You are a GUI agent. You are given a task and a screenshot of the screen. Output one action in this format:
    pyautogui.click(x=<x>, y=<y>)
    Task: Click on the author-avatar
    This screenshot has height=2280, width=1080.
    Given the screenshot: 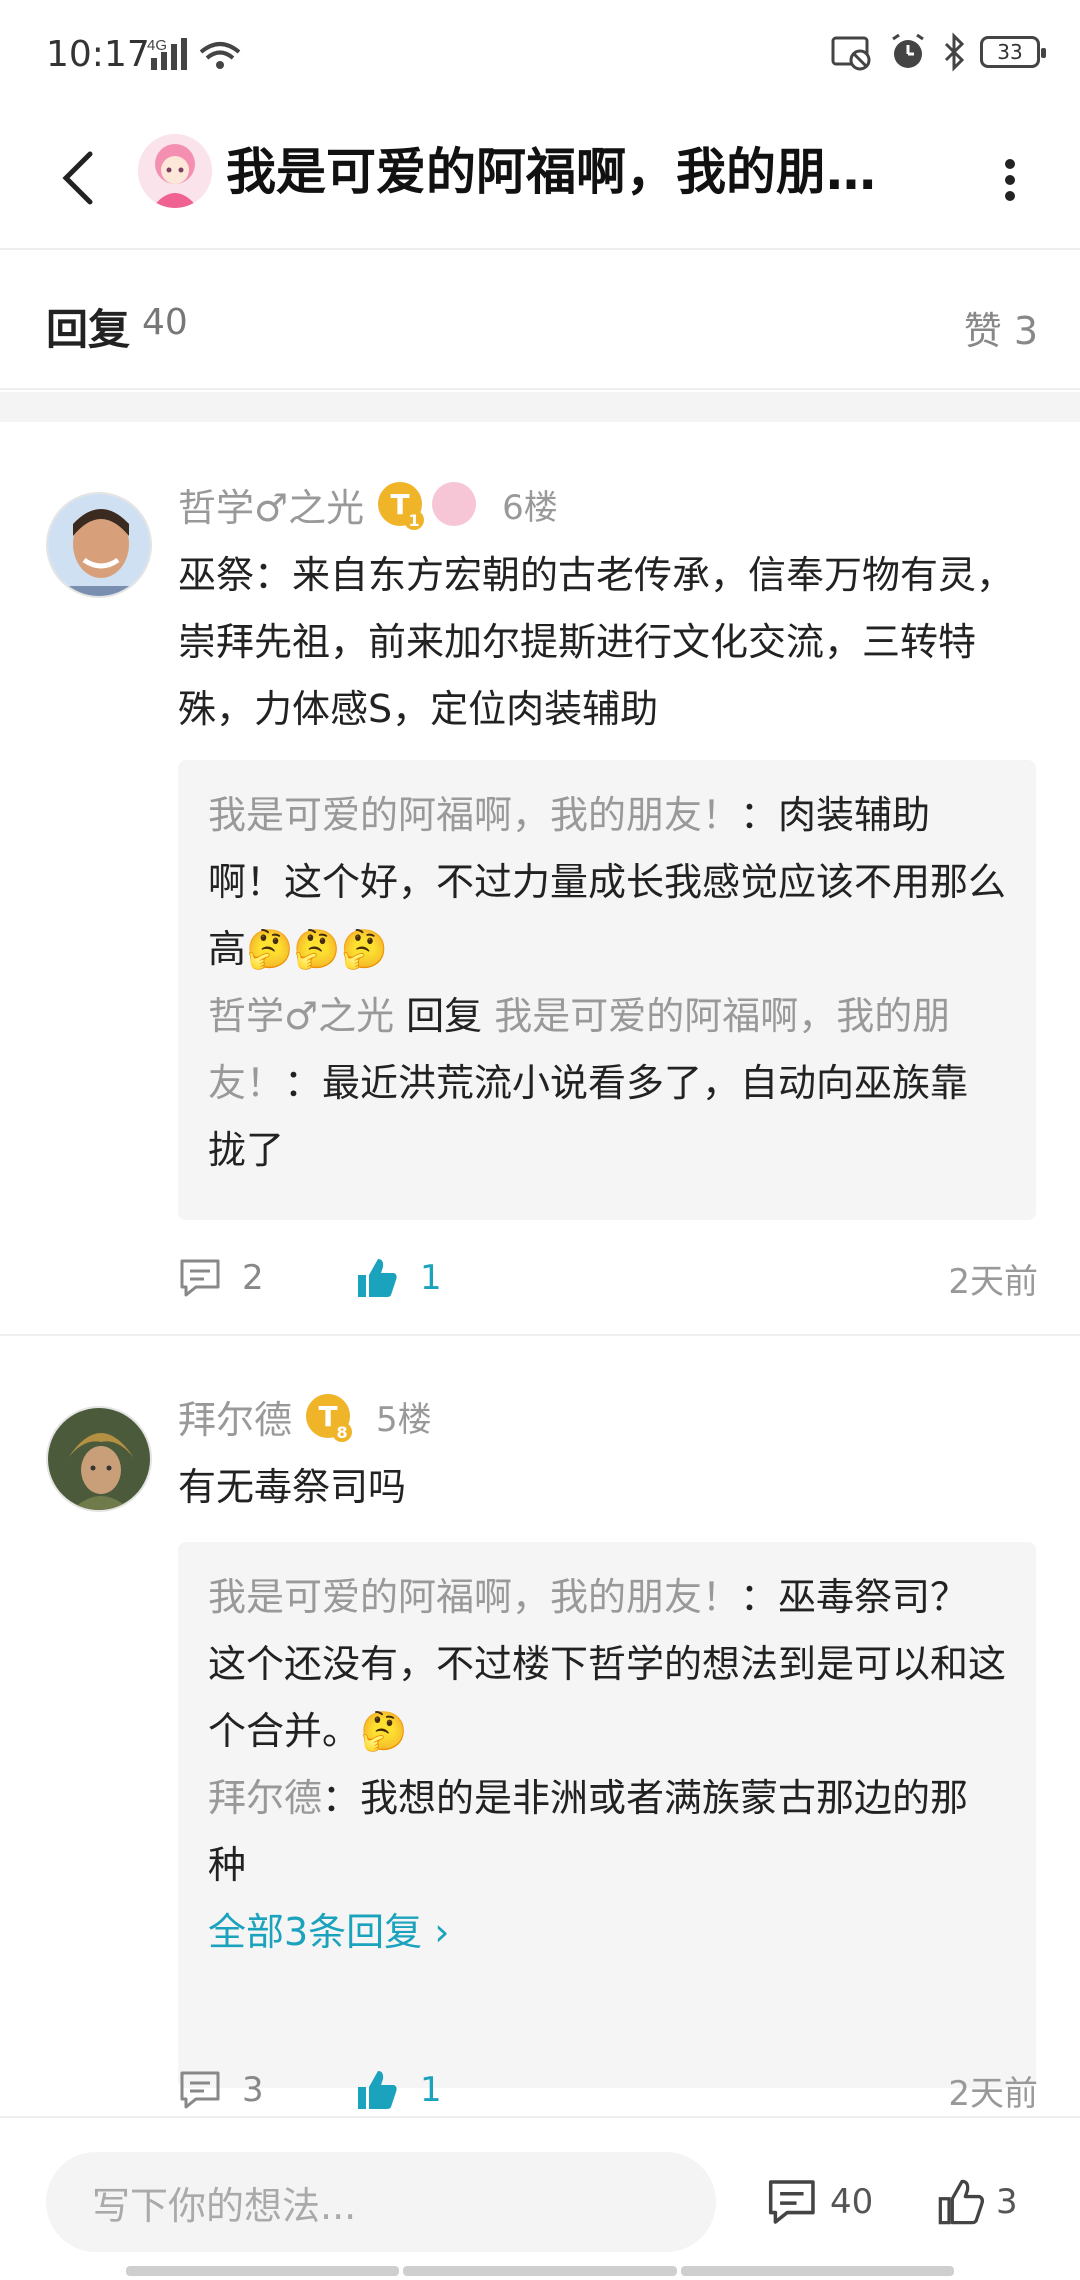 What is the action you would take?
    pyautogui.click(x=175, y=171)
    